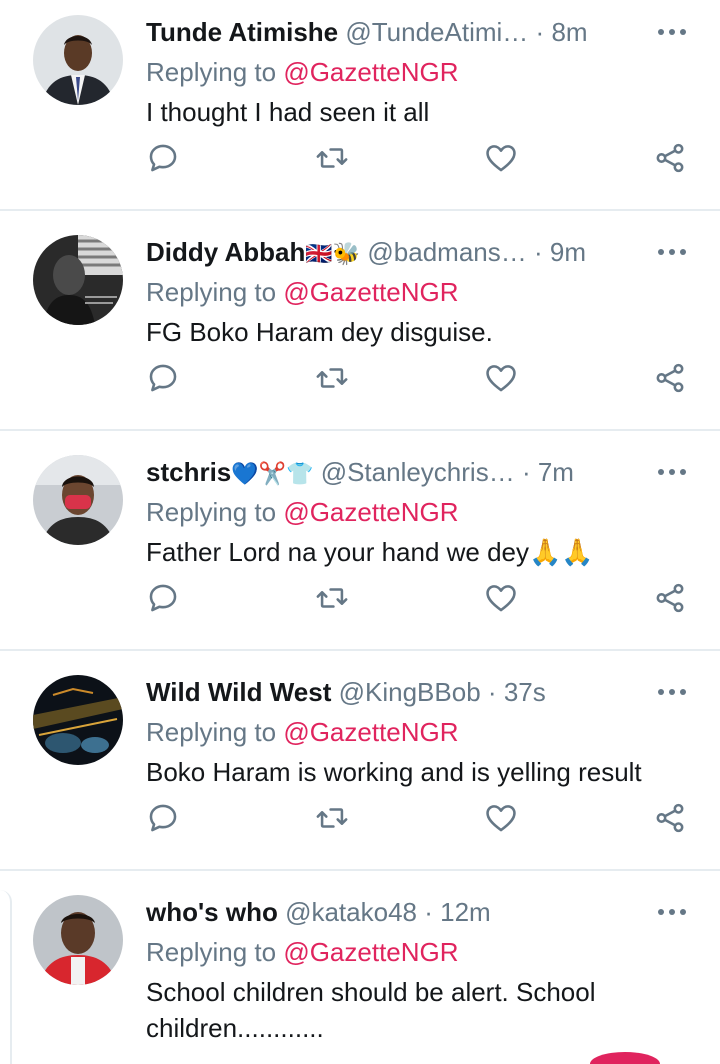 This screenshot has height=1064, width=720. Describe the element at coordinates (370, 552) in the screenshot. I see `tweet-text: Father Lord na your hand we dey🙏🙏` at that location.